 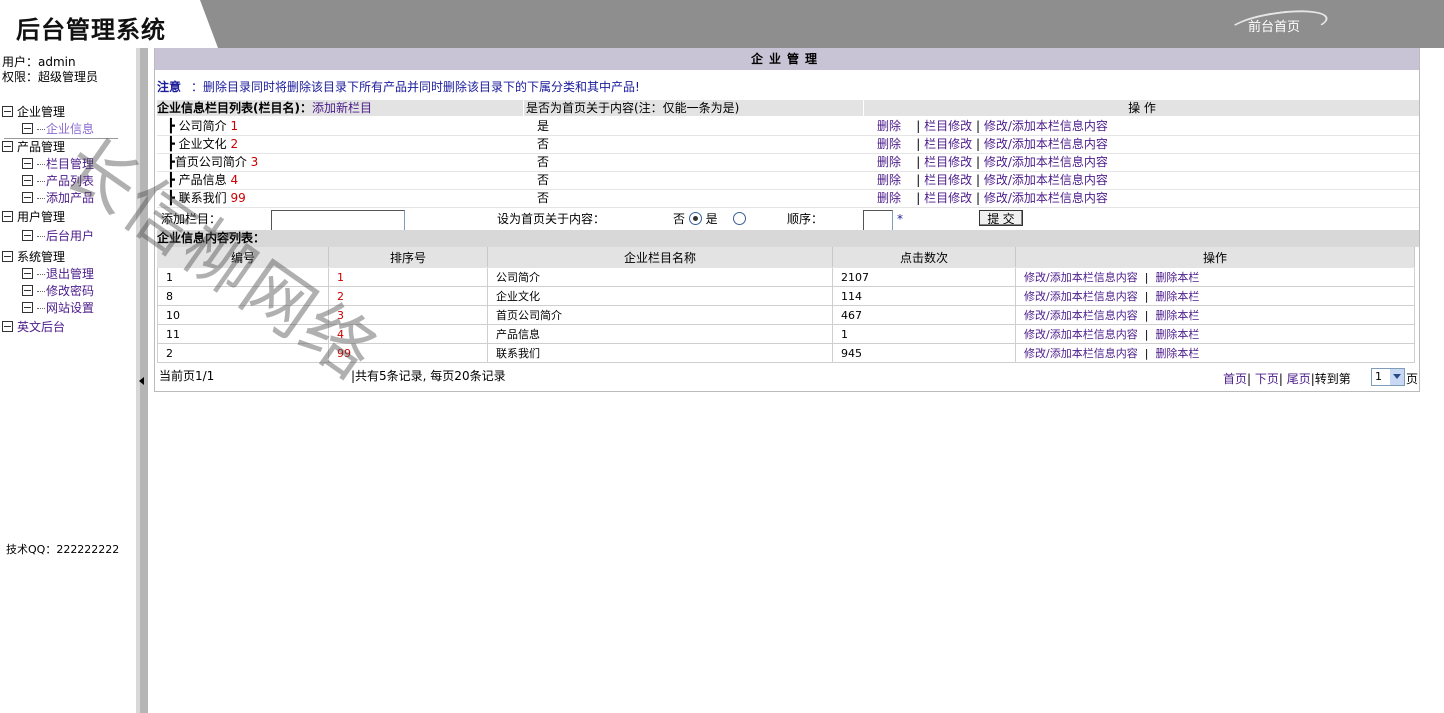 I want to click on category-header-home: 是否为首页关于内容(注：仅能一条为是), so click(x=631, y=108).